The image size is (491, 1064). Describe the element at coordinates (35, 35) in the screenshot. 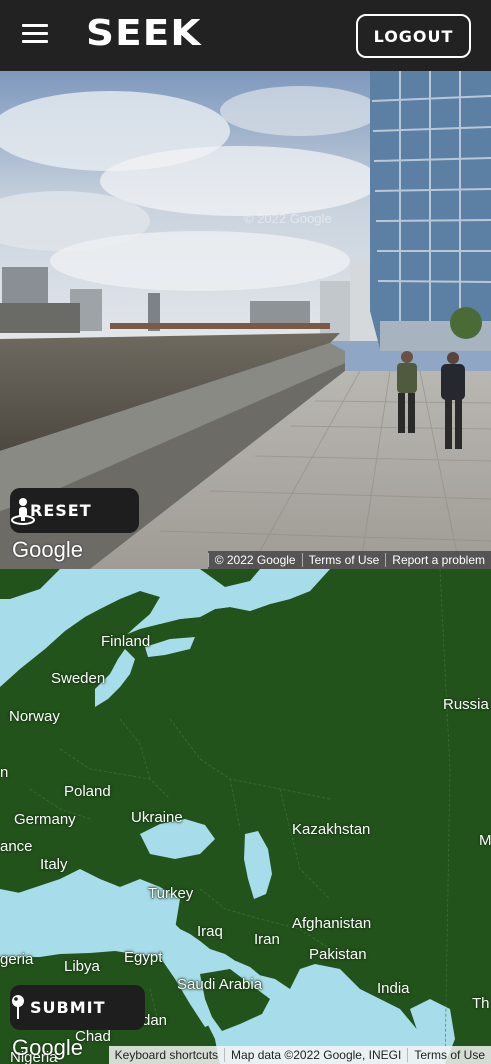

I see `hamburger-menu-icon` at that location.